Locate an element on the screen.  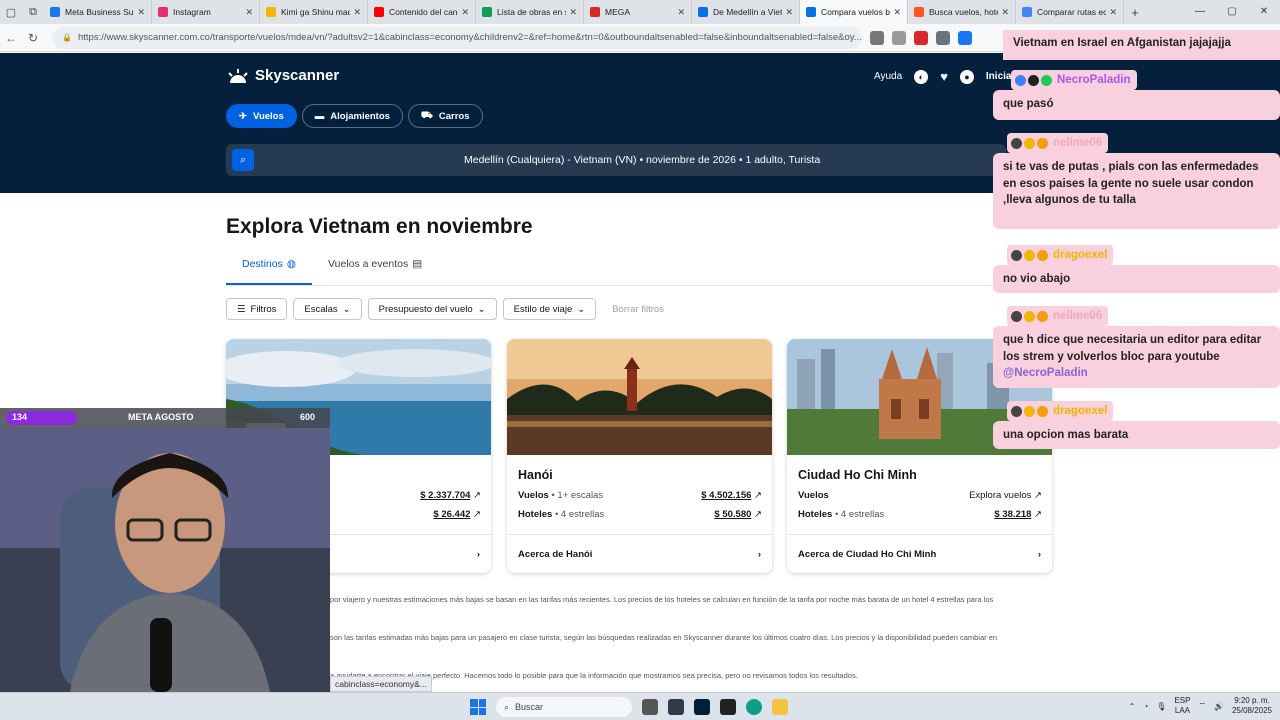
filters-button: ☰ Filtros is located at coordinates (257, 309).